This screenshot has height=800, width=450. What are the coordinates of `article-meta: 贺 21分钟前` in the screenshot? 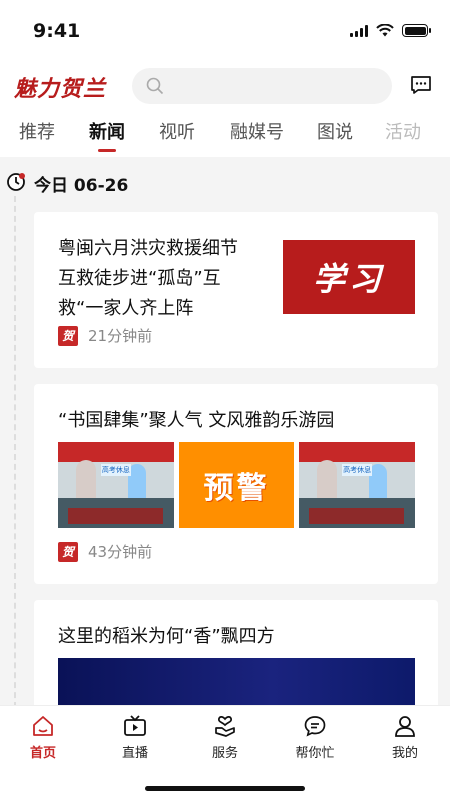 It's located at (105, 335).